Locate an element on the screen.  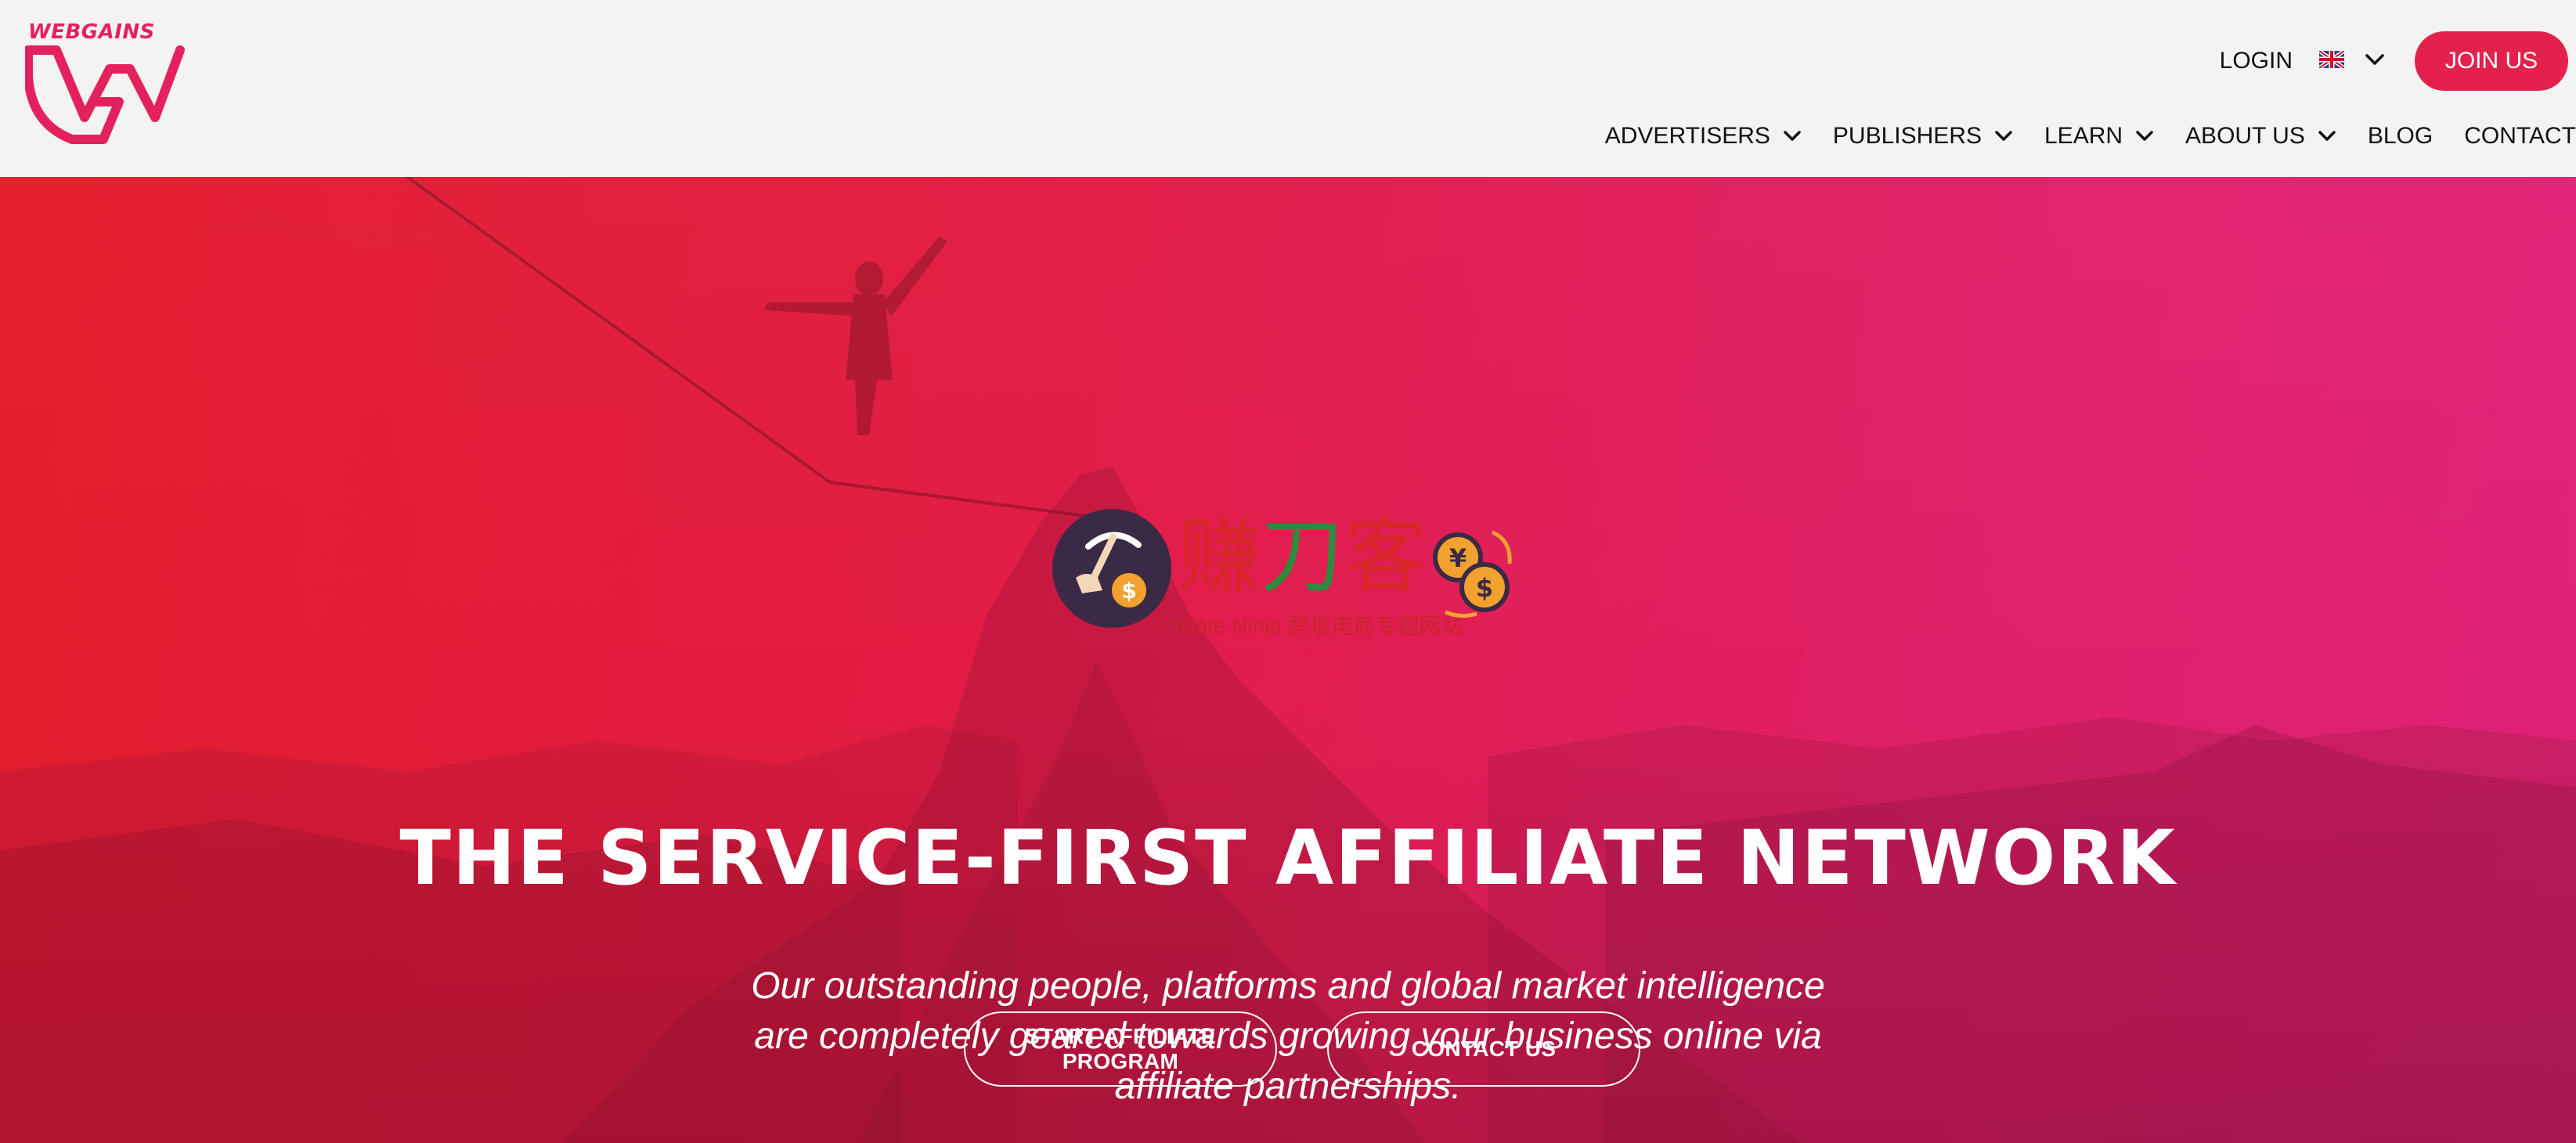
nav-item-label: ABOUT US is located at coordinates (2245, 136).